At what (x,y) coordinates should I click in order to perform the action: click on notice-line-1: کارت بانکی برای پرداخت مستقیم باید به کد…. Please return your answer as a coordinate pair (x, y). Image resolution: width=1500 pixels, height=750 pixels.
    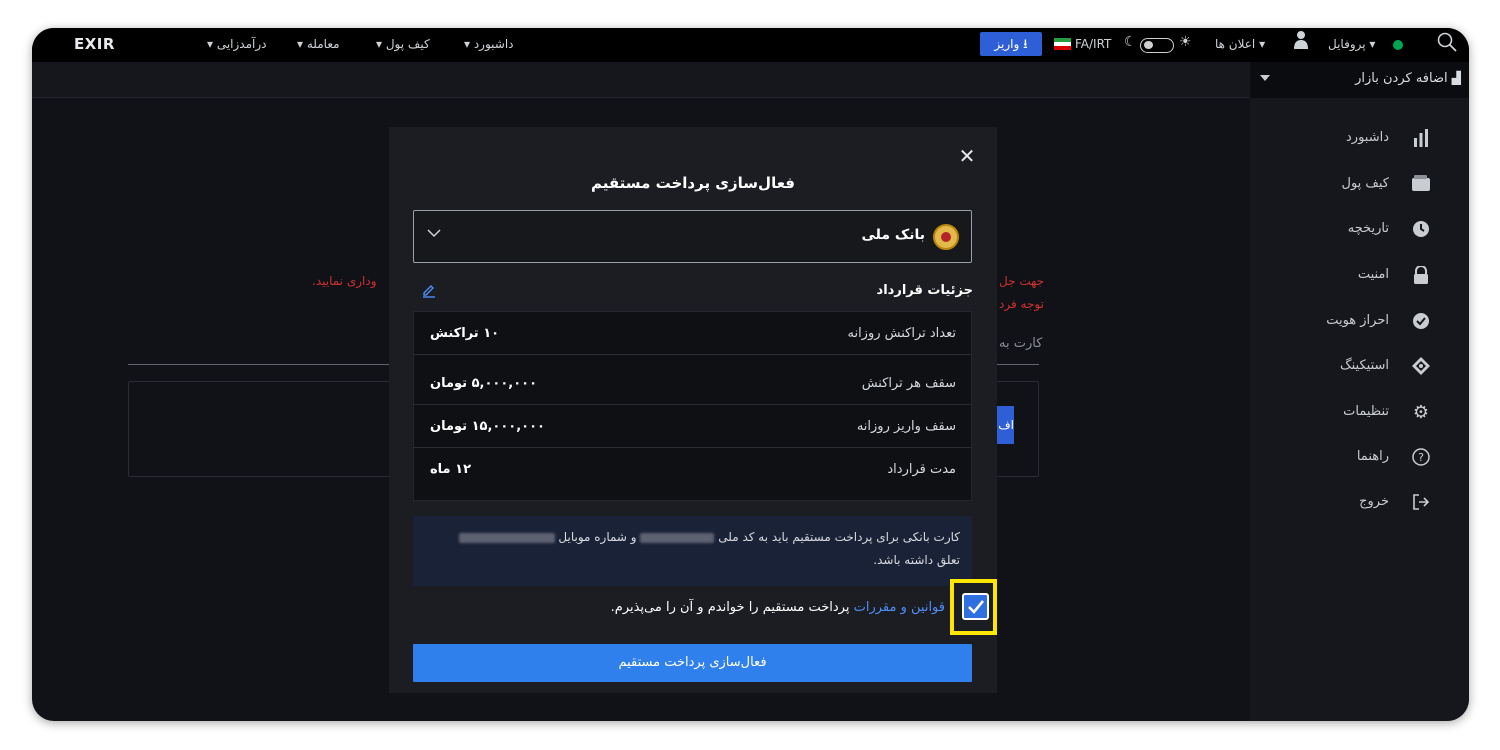
    Looking at the image, I should click on (709, 537).